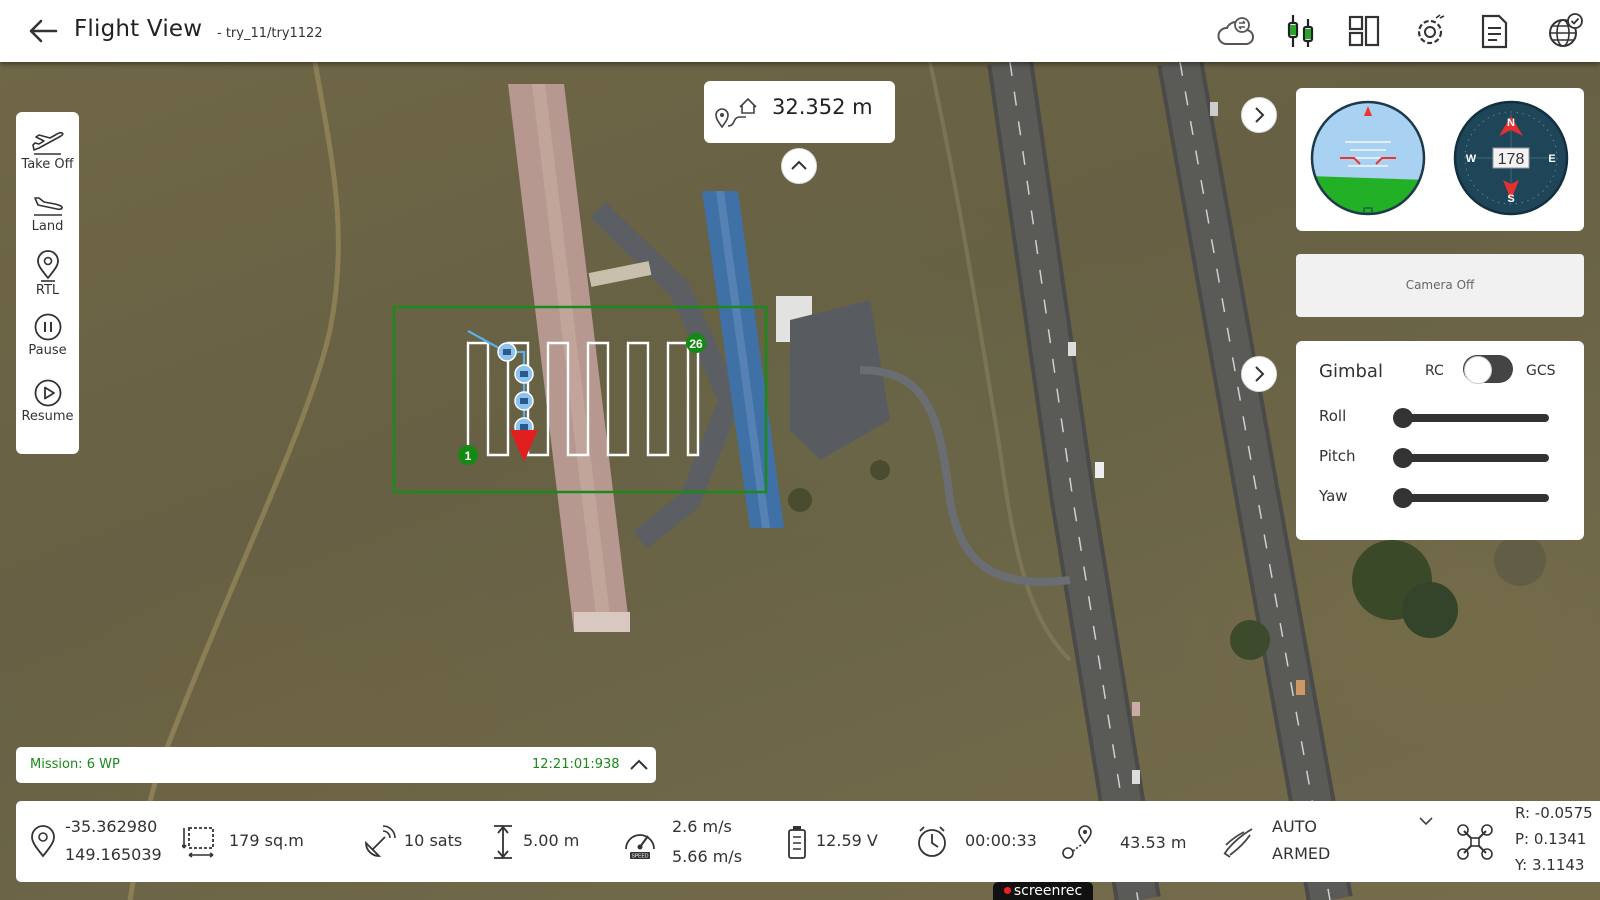  I want to click on camera-feed: Camera Off, so click(1440, 285).